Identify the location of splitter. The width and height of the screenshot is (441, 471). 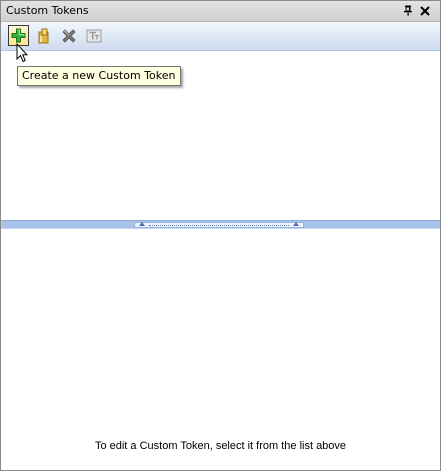
(220, 224).